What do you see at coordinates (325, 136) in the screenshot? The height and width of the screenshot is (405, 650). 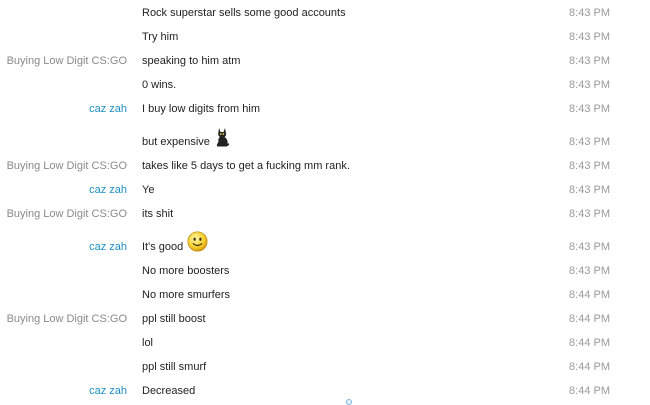 I see `message-row: but expensive 8:43 PM` at bounding box center [325, 136].